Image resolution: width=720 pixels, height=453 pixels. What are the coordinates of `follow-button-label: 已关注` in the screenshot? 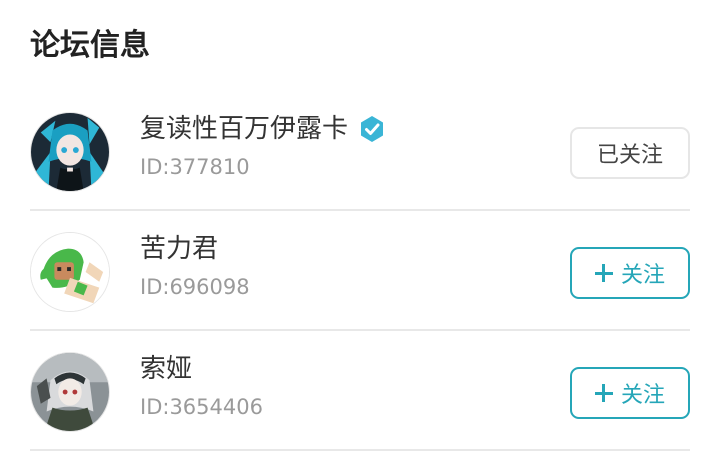 It's located at (629, 155).